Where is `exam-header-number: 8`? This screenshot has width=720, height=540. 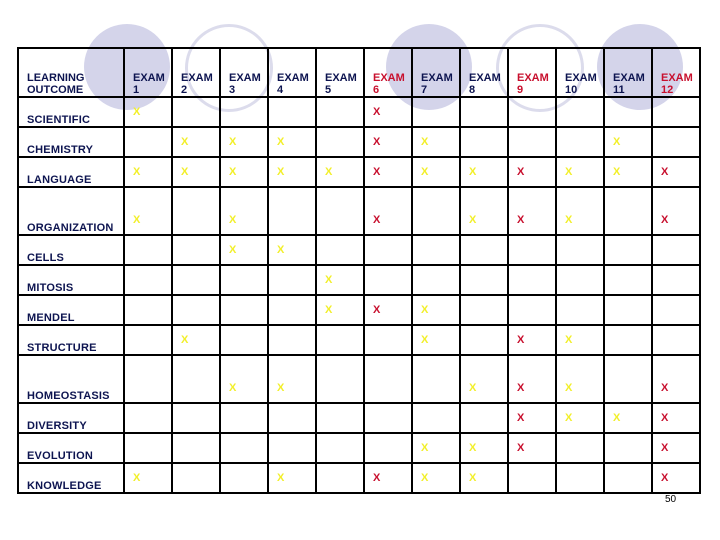 exam-header-number: 8 is located at coordinates (472, 90).